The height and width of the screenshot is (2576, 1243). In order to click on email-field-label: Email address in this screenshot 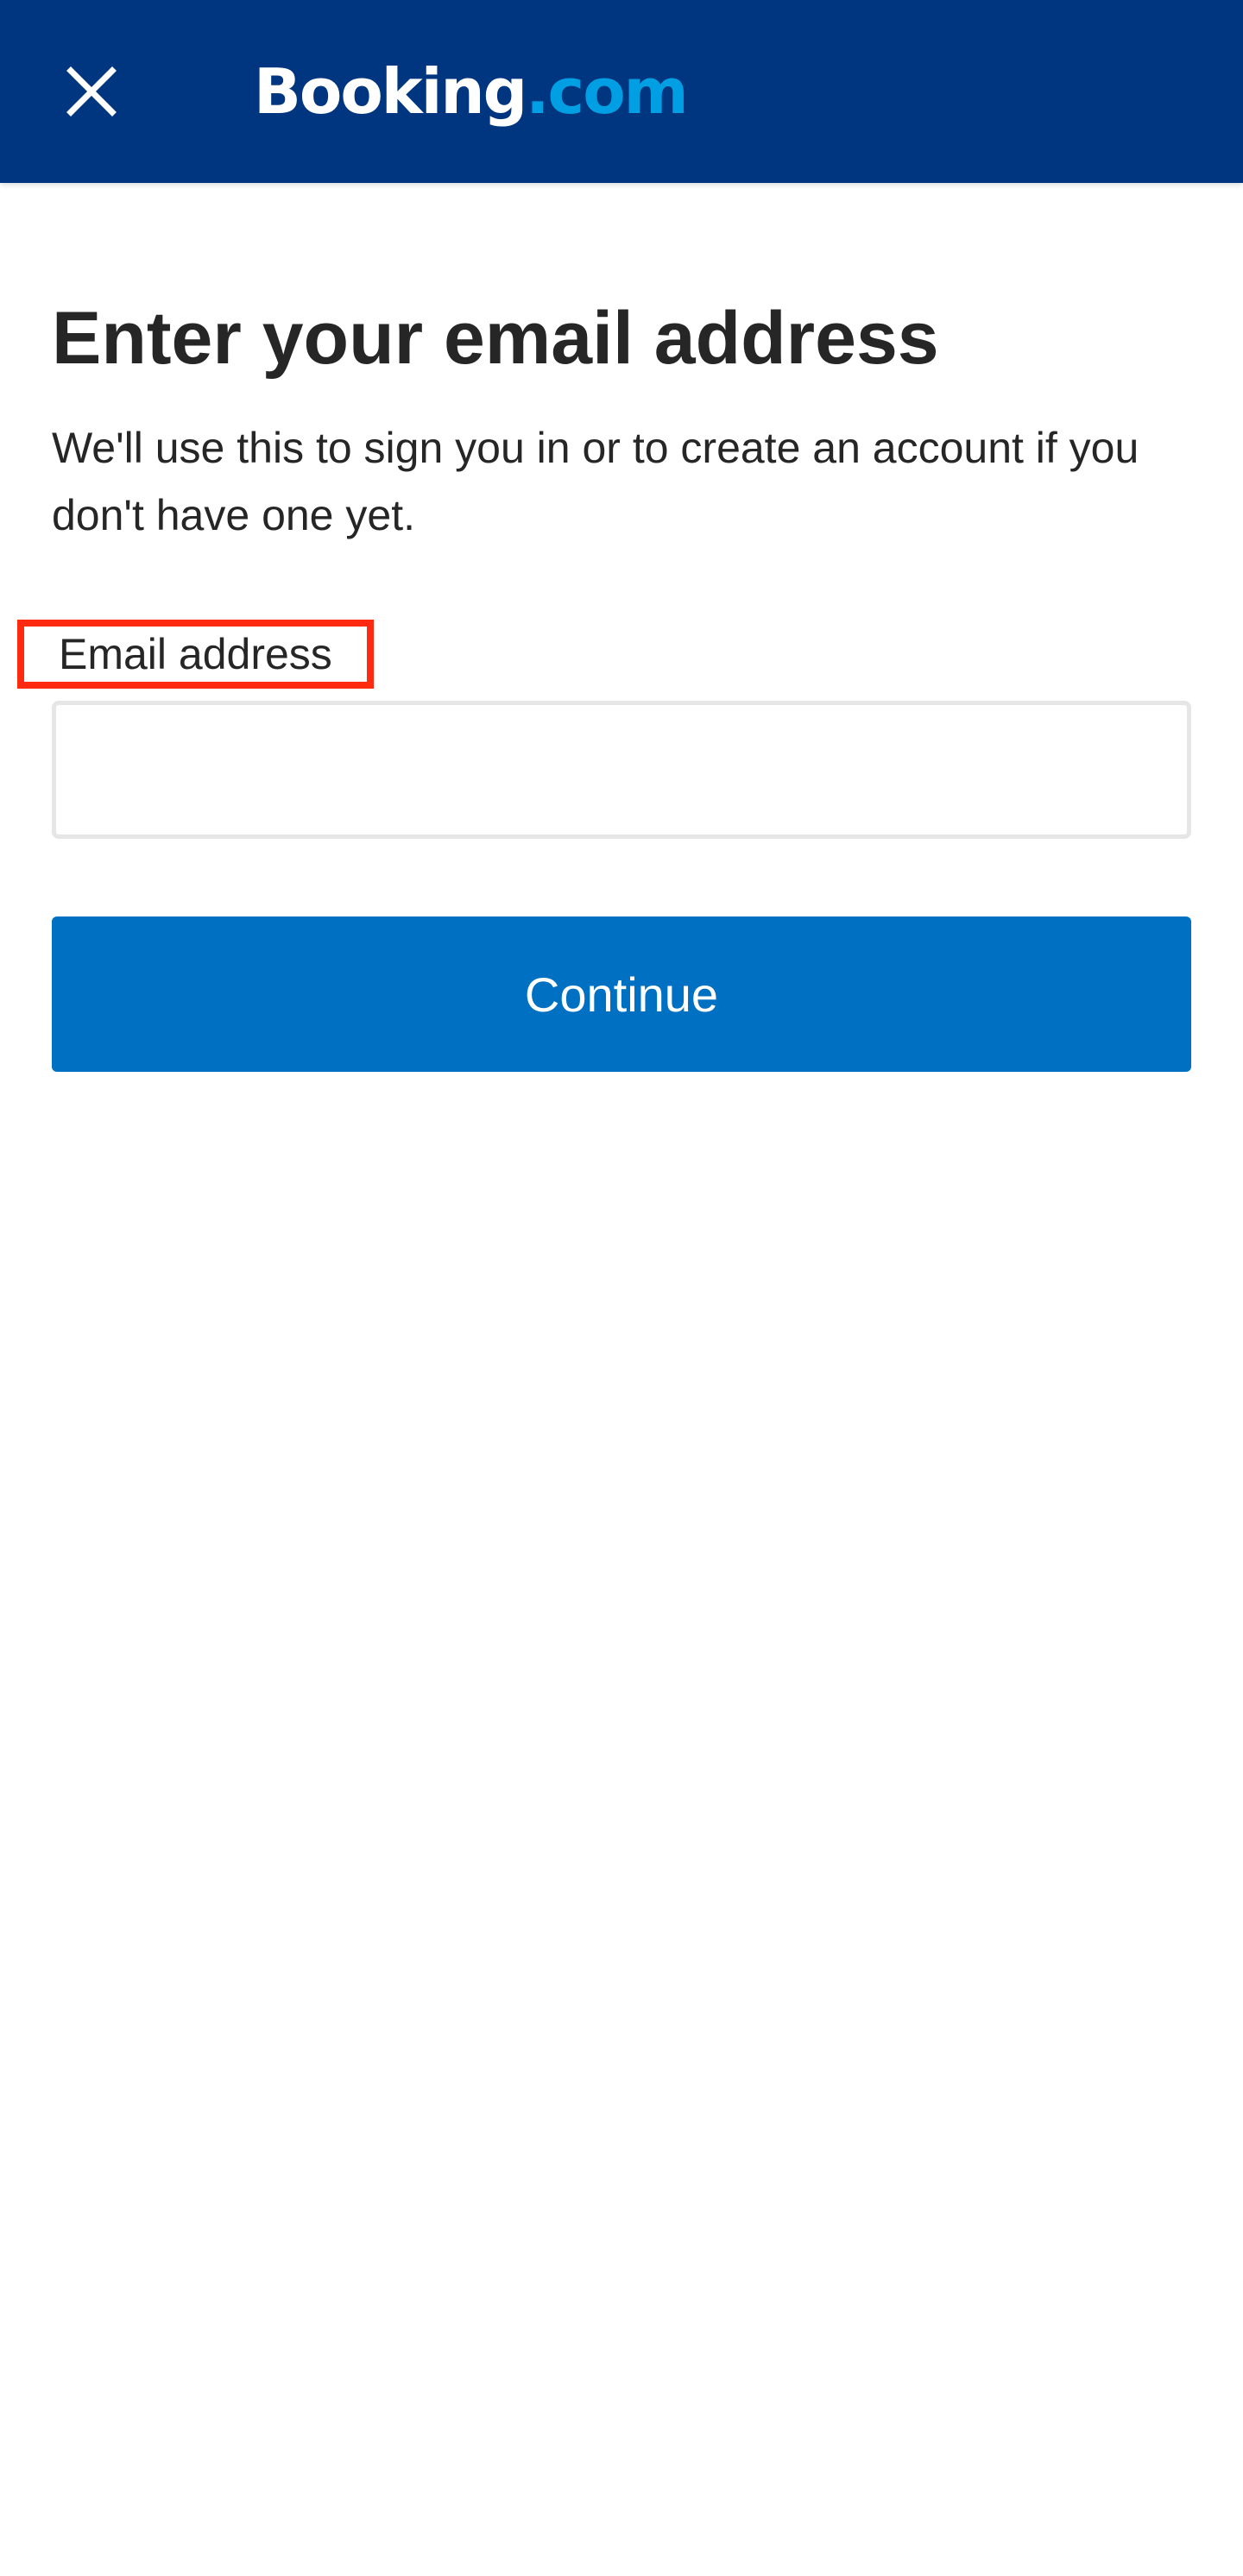, I will do `click(196, 654)`.